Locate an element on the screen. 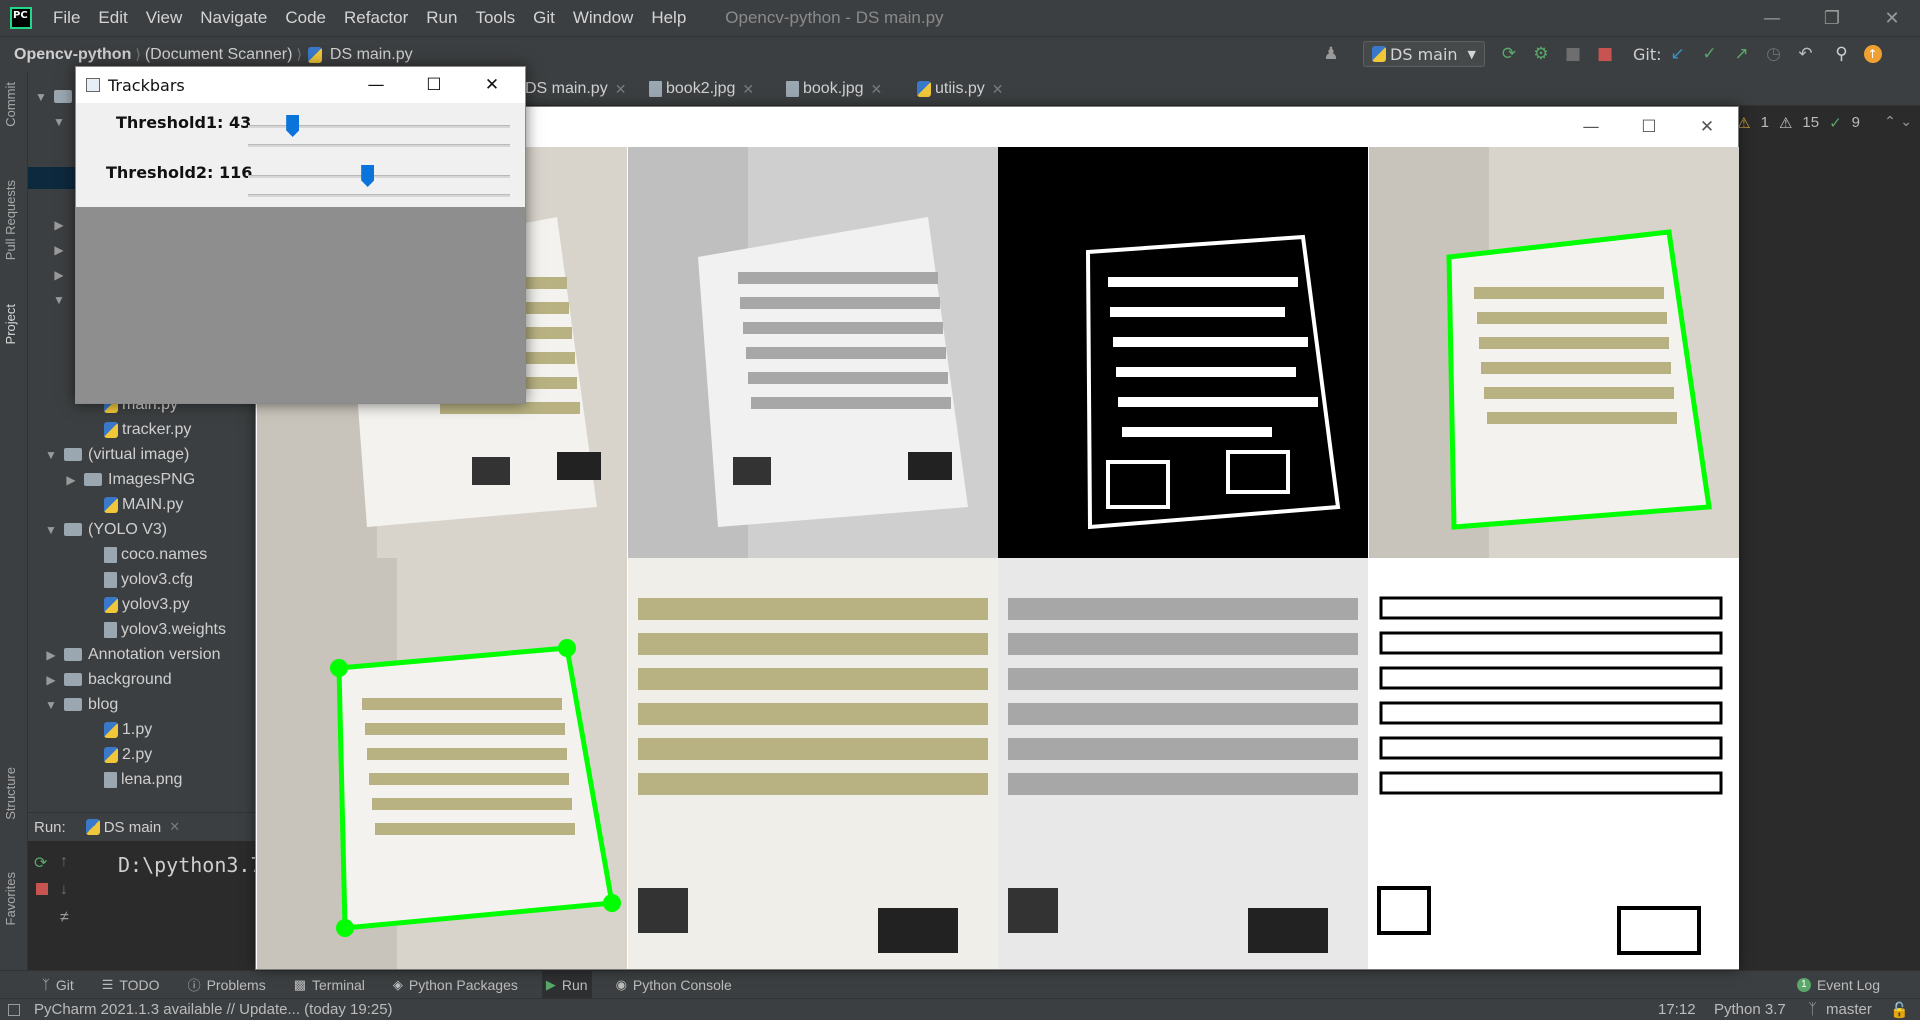 This screenshot has width=1920, height=1020. tree-item-yolov3-py: yolov3.py is located at coordinates (147, 604).